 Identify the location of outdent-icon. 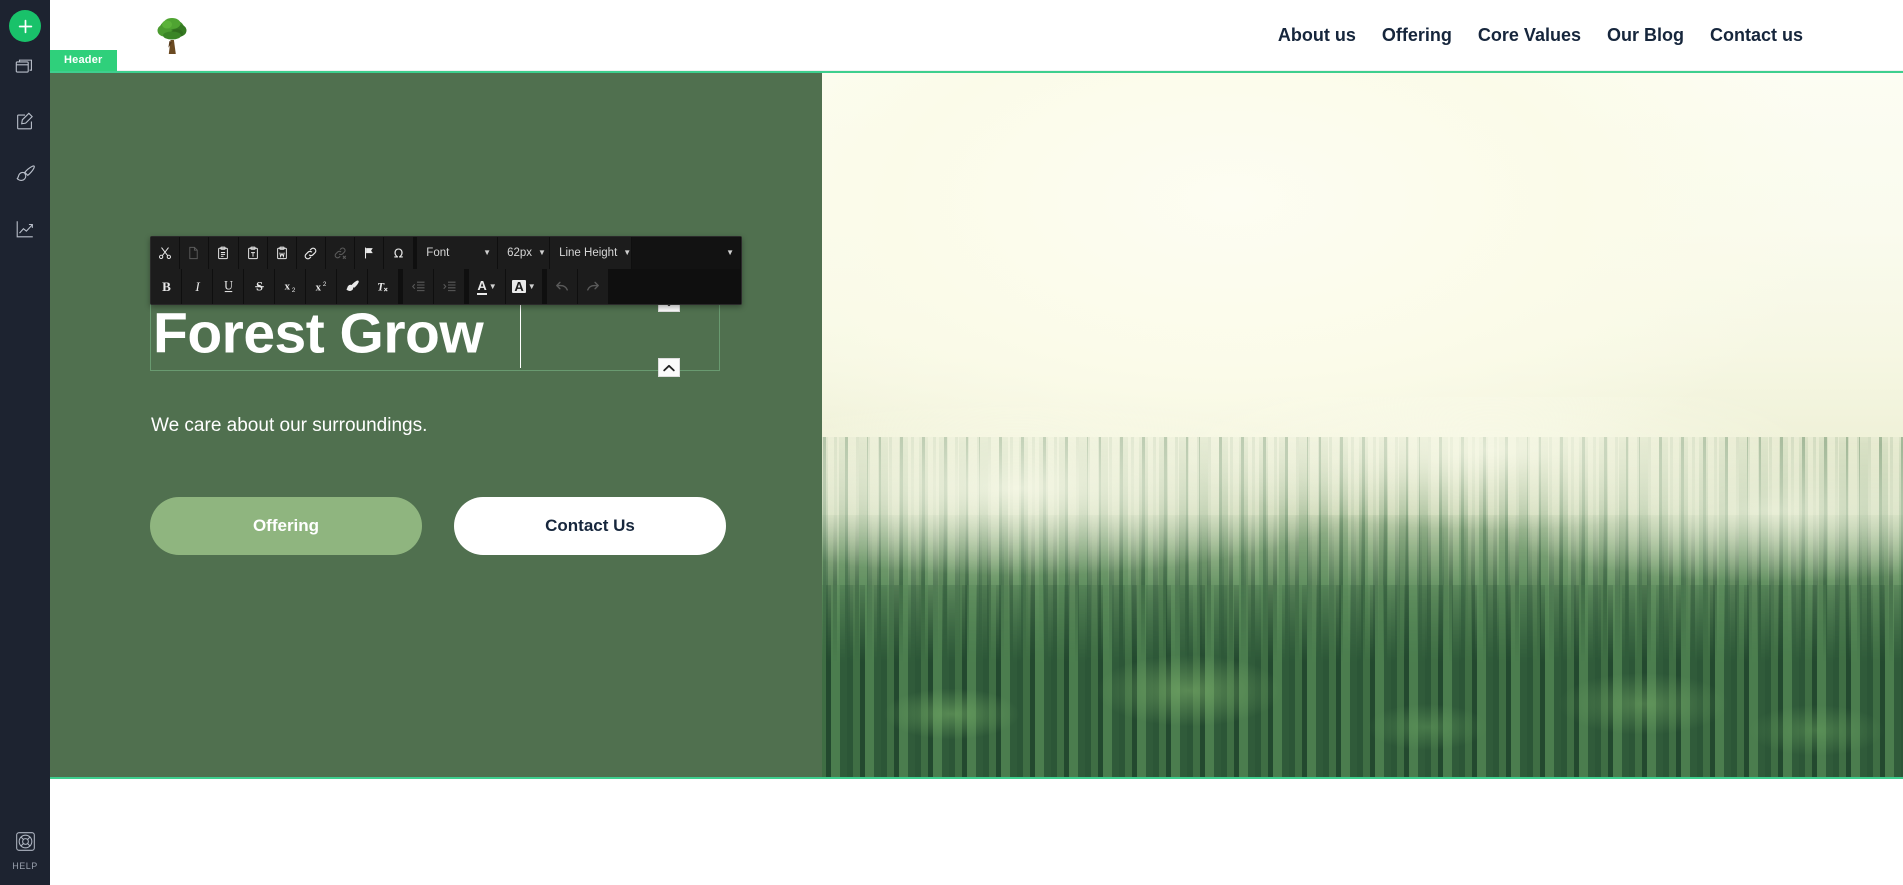
(418, 286).